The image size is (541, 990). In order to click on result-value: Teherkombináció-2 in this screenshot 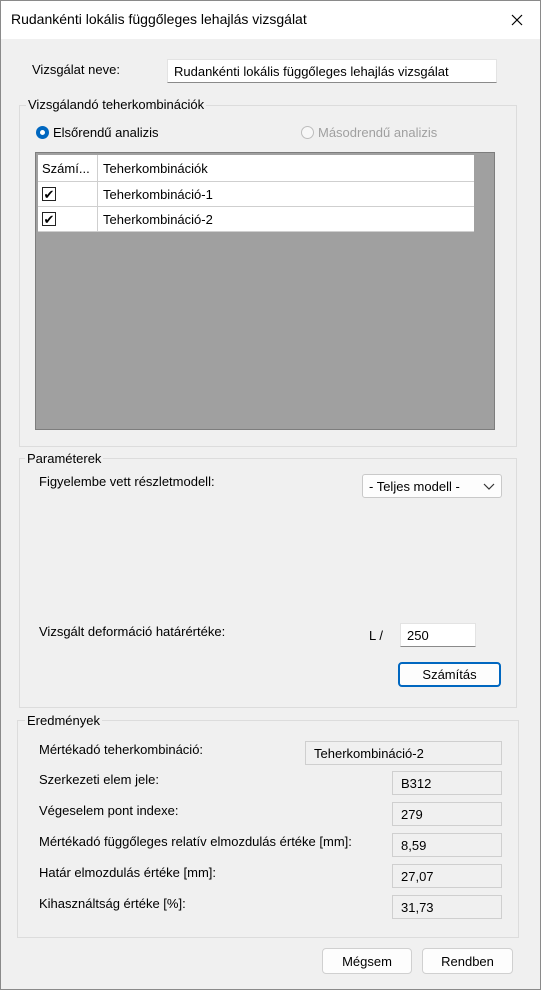, I will do `click(403, 753)`.